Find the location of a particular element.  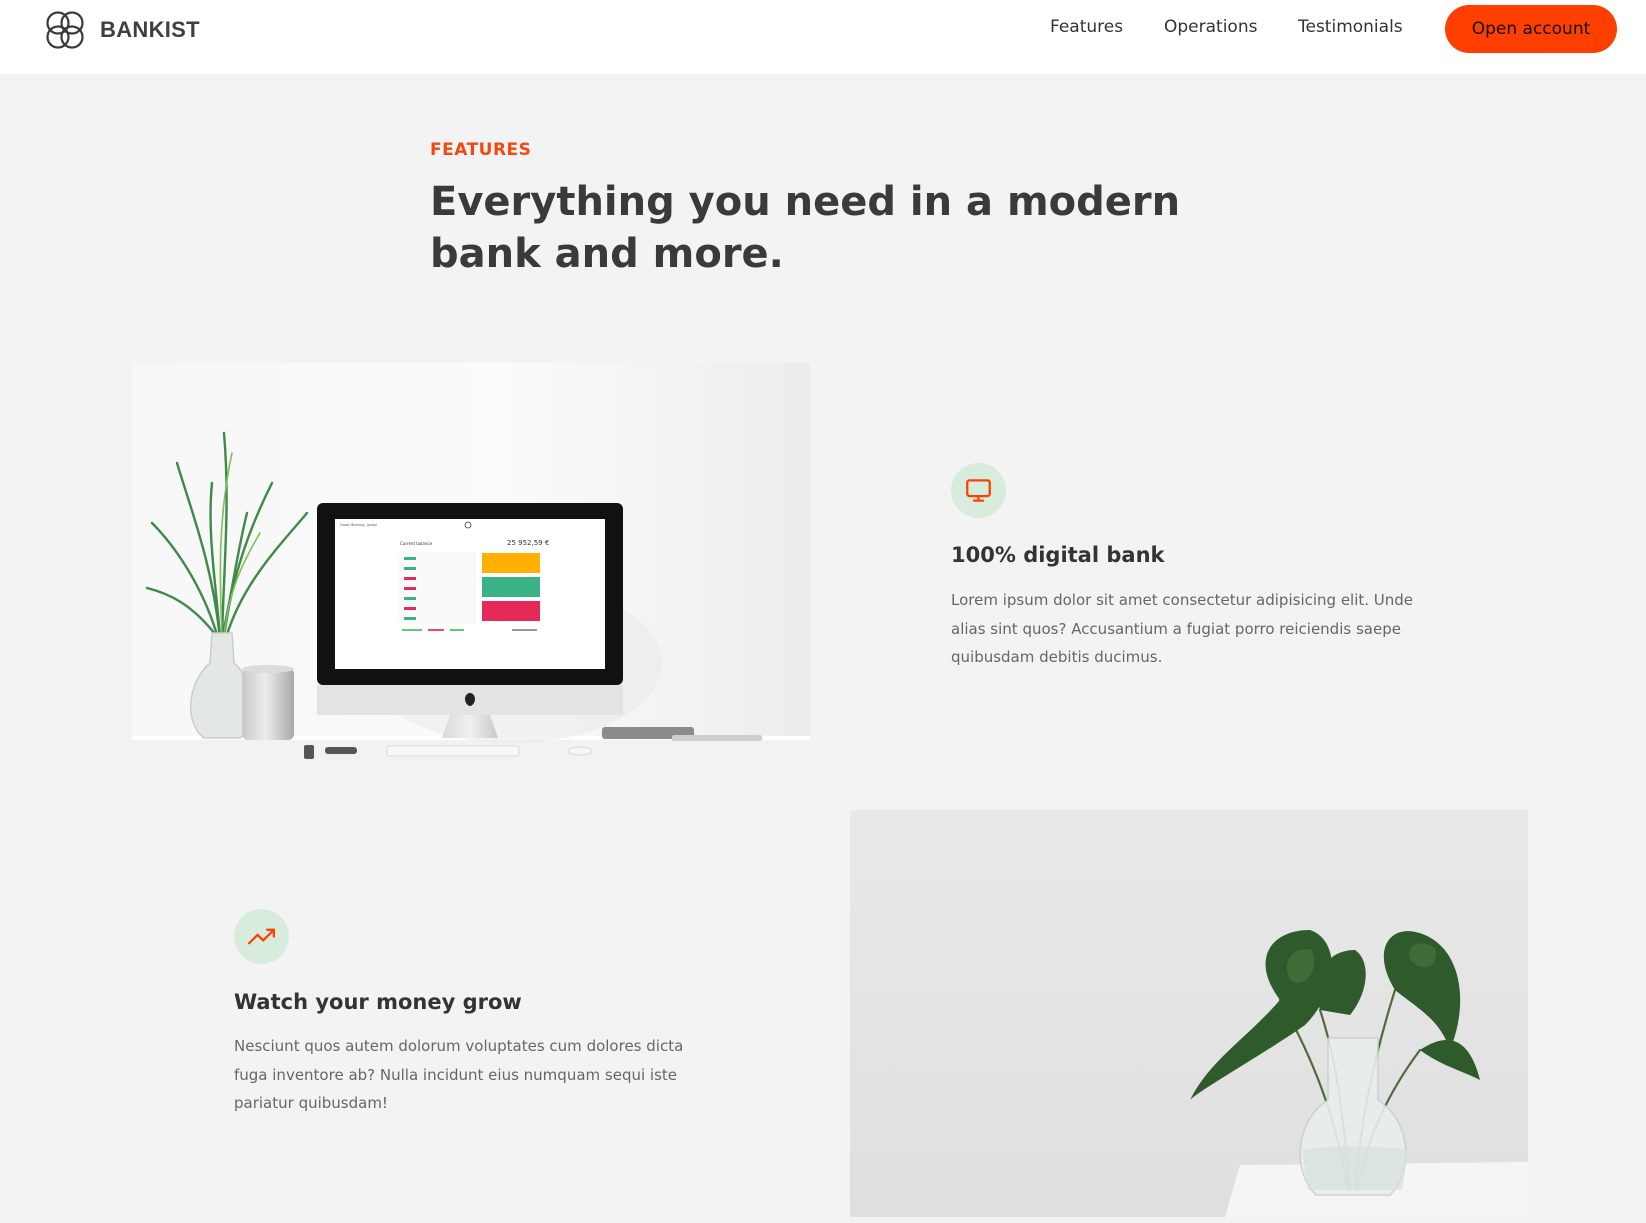

feature-title: 100% digital bank is located at coordinates (1058, 555).